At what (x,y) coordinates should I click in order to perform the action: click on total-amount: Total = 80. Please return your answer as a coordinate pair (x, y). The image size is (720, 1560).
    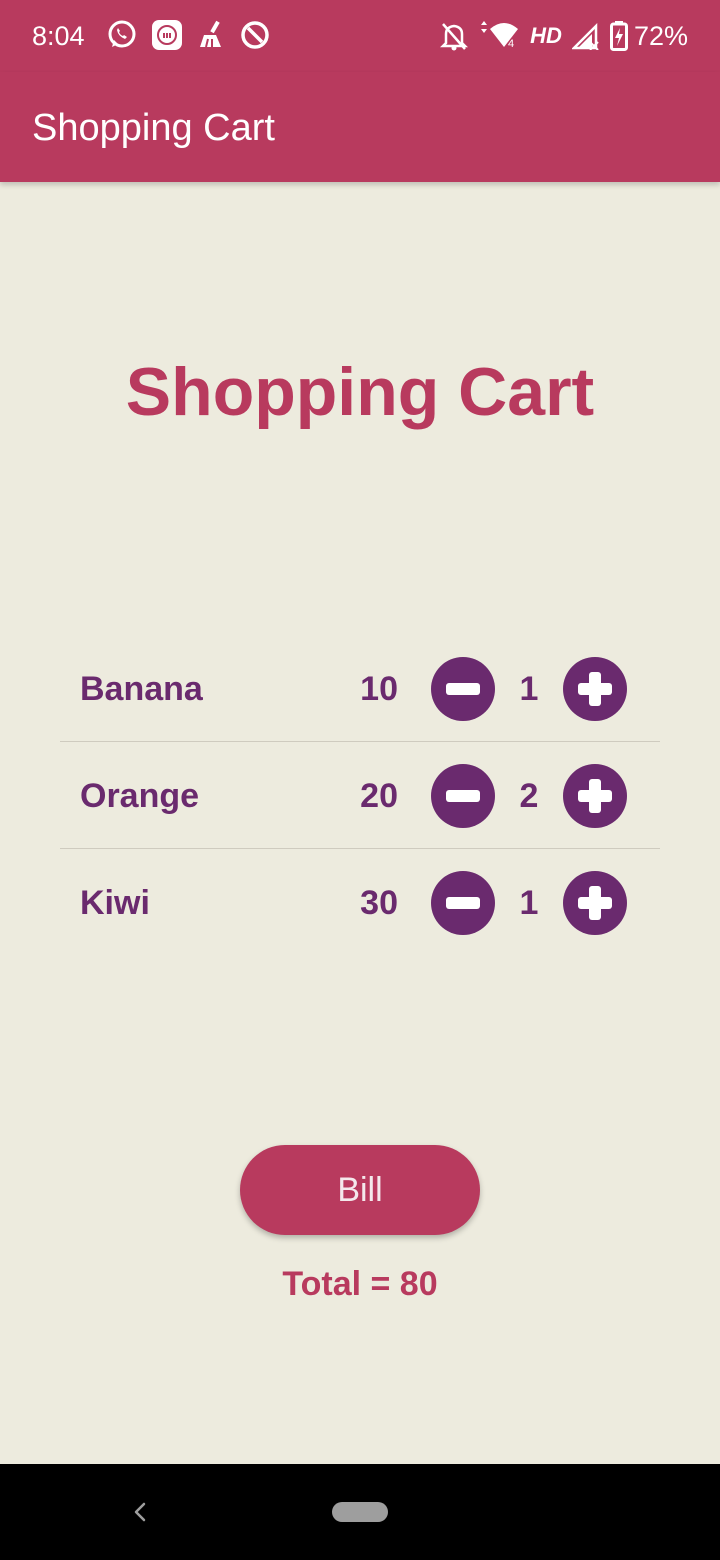
    Looking at the image, I should click on (360, 1284).